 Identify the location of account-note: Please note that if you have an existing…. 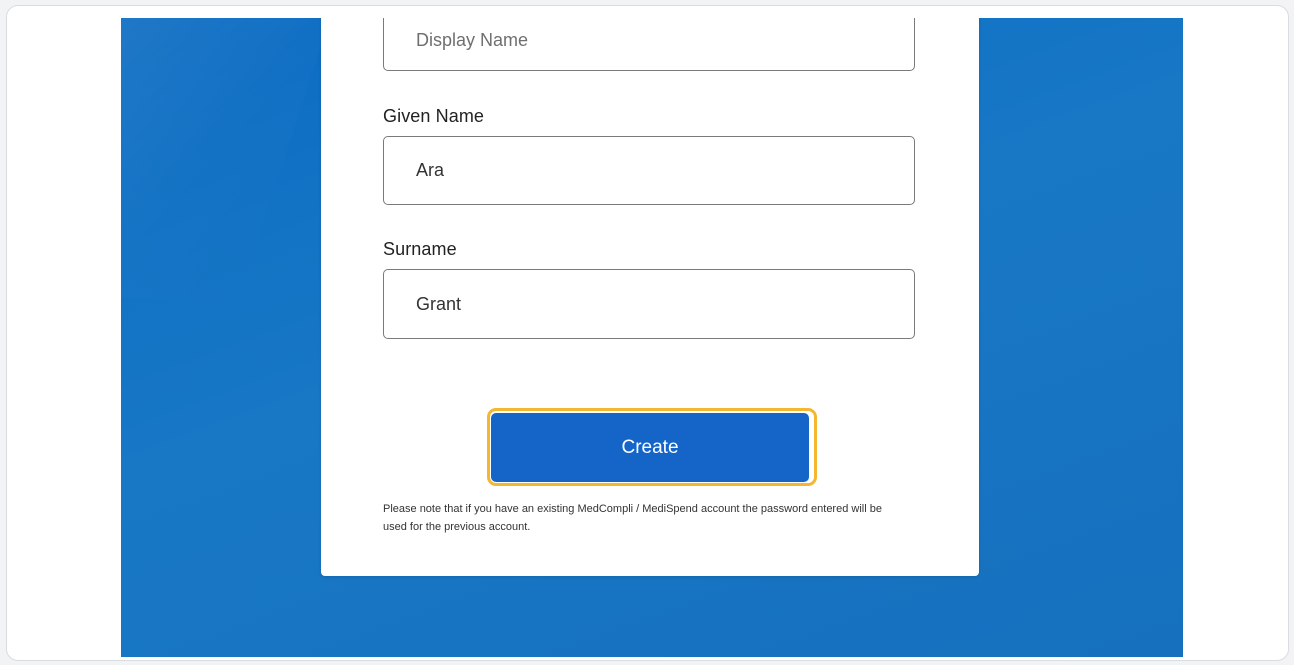
(632, 518).